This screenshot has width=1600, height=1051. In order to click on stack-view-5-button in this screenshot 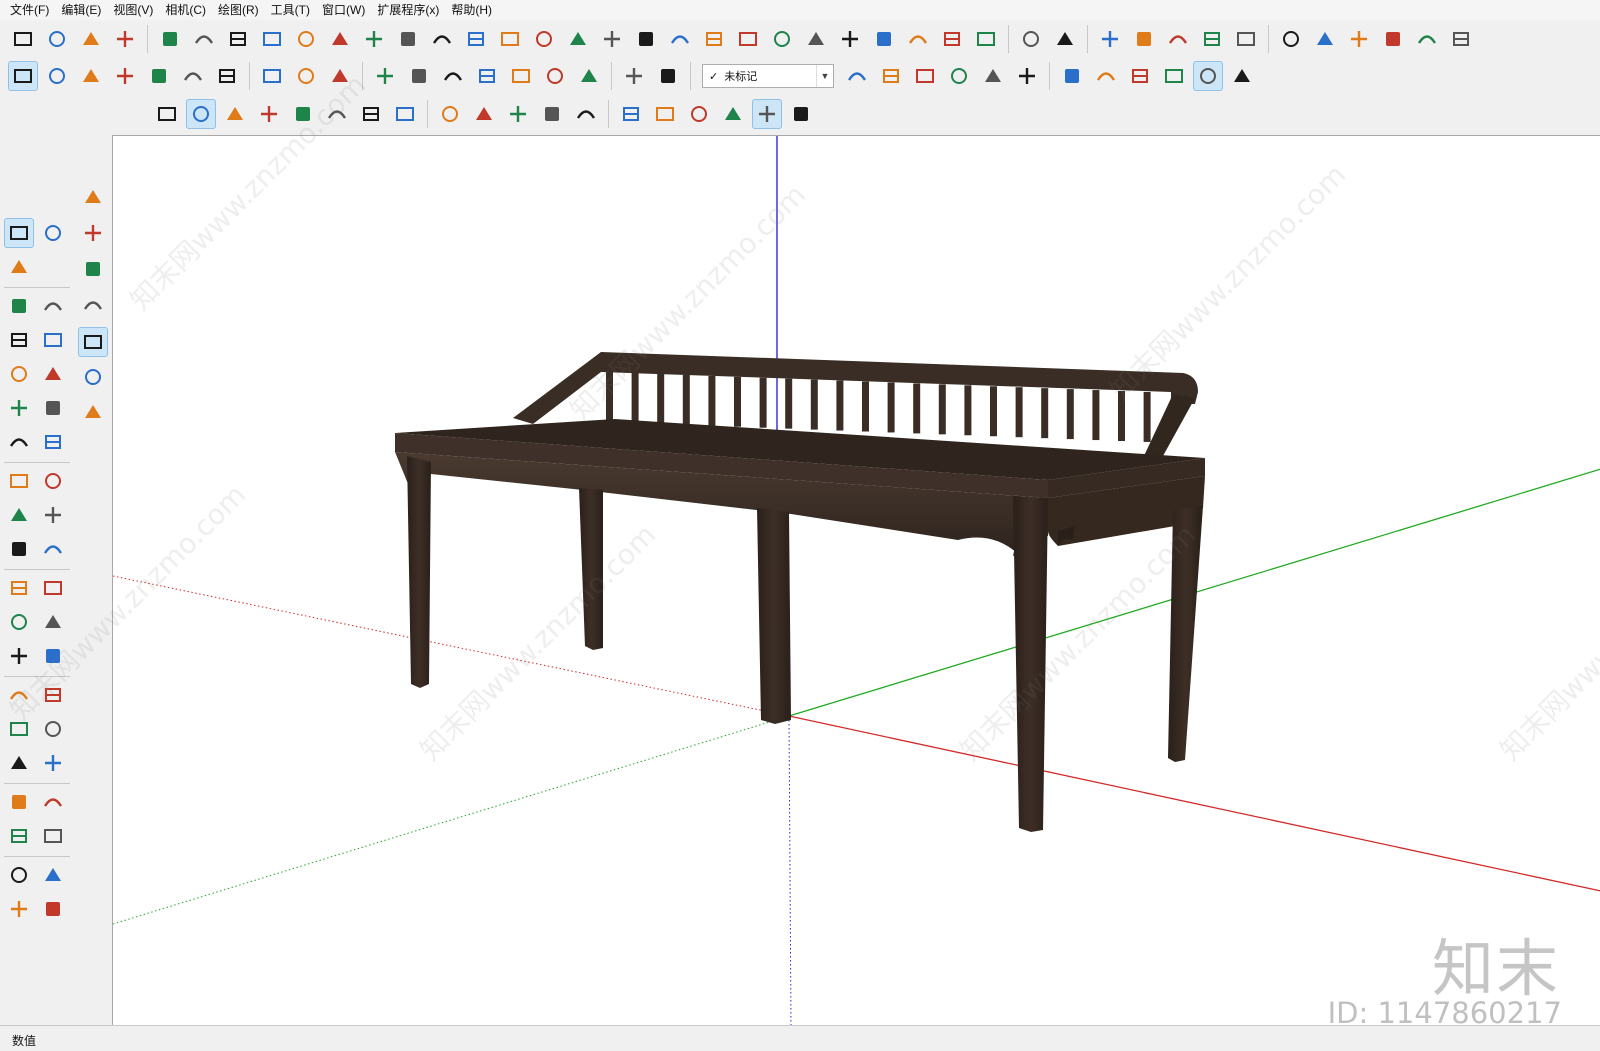, I will do `click(993, 76)`.